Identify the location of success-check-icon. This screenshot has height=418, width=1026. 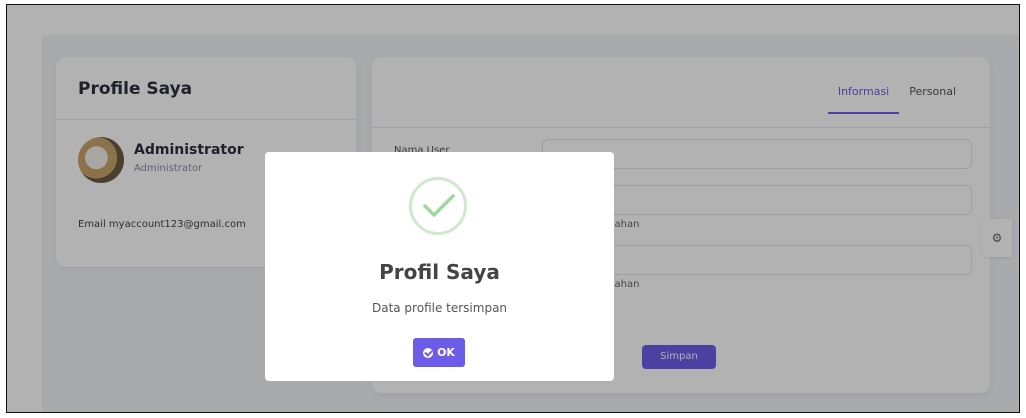
(438, 206).